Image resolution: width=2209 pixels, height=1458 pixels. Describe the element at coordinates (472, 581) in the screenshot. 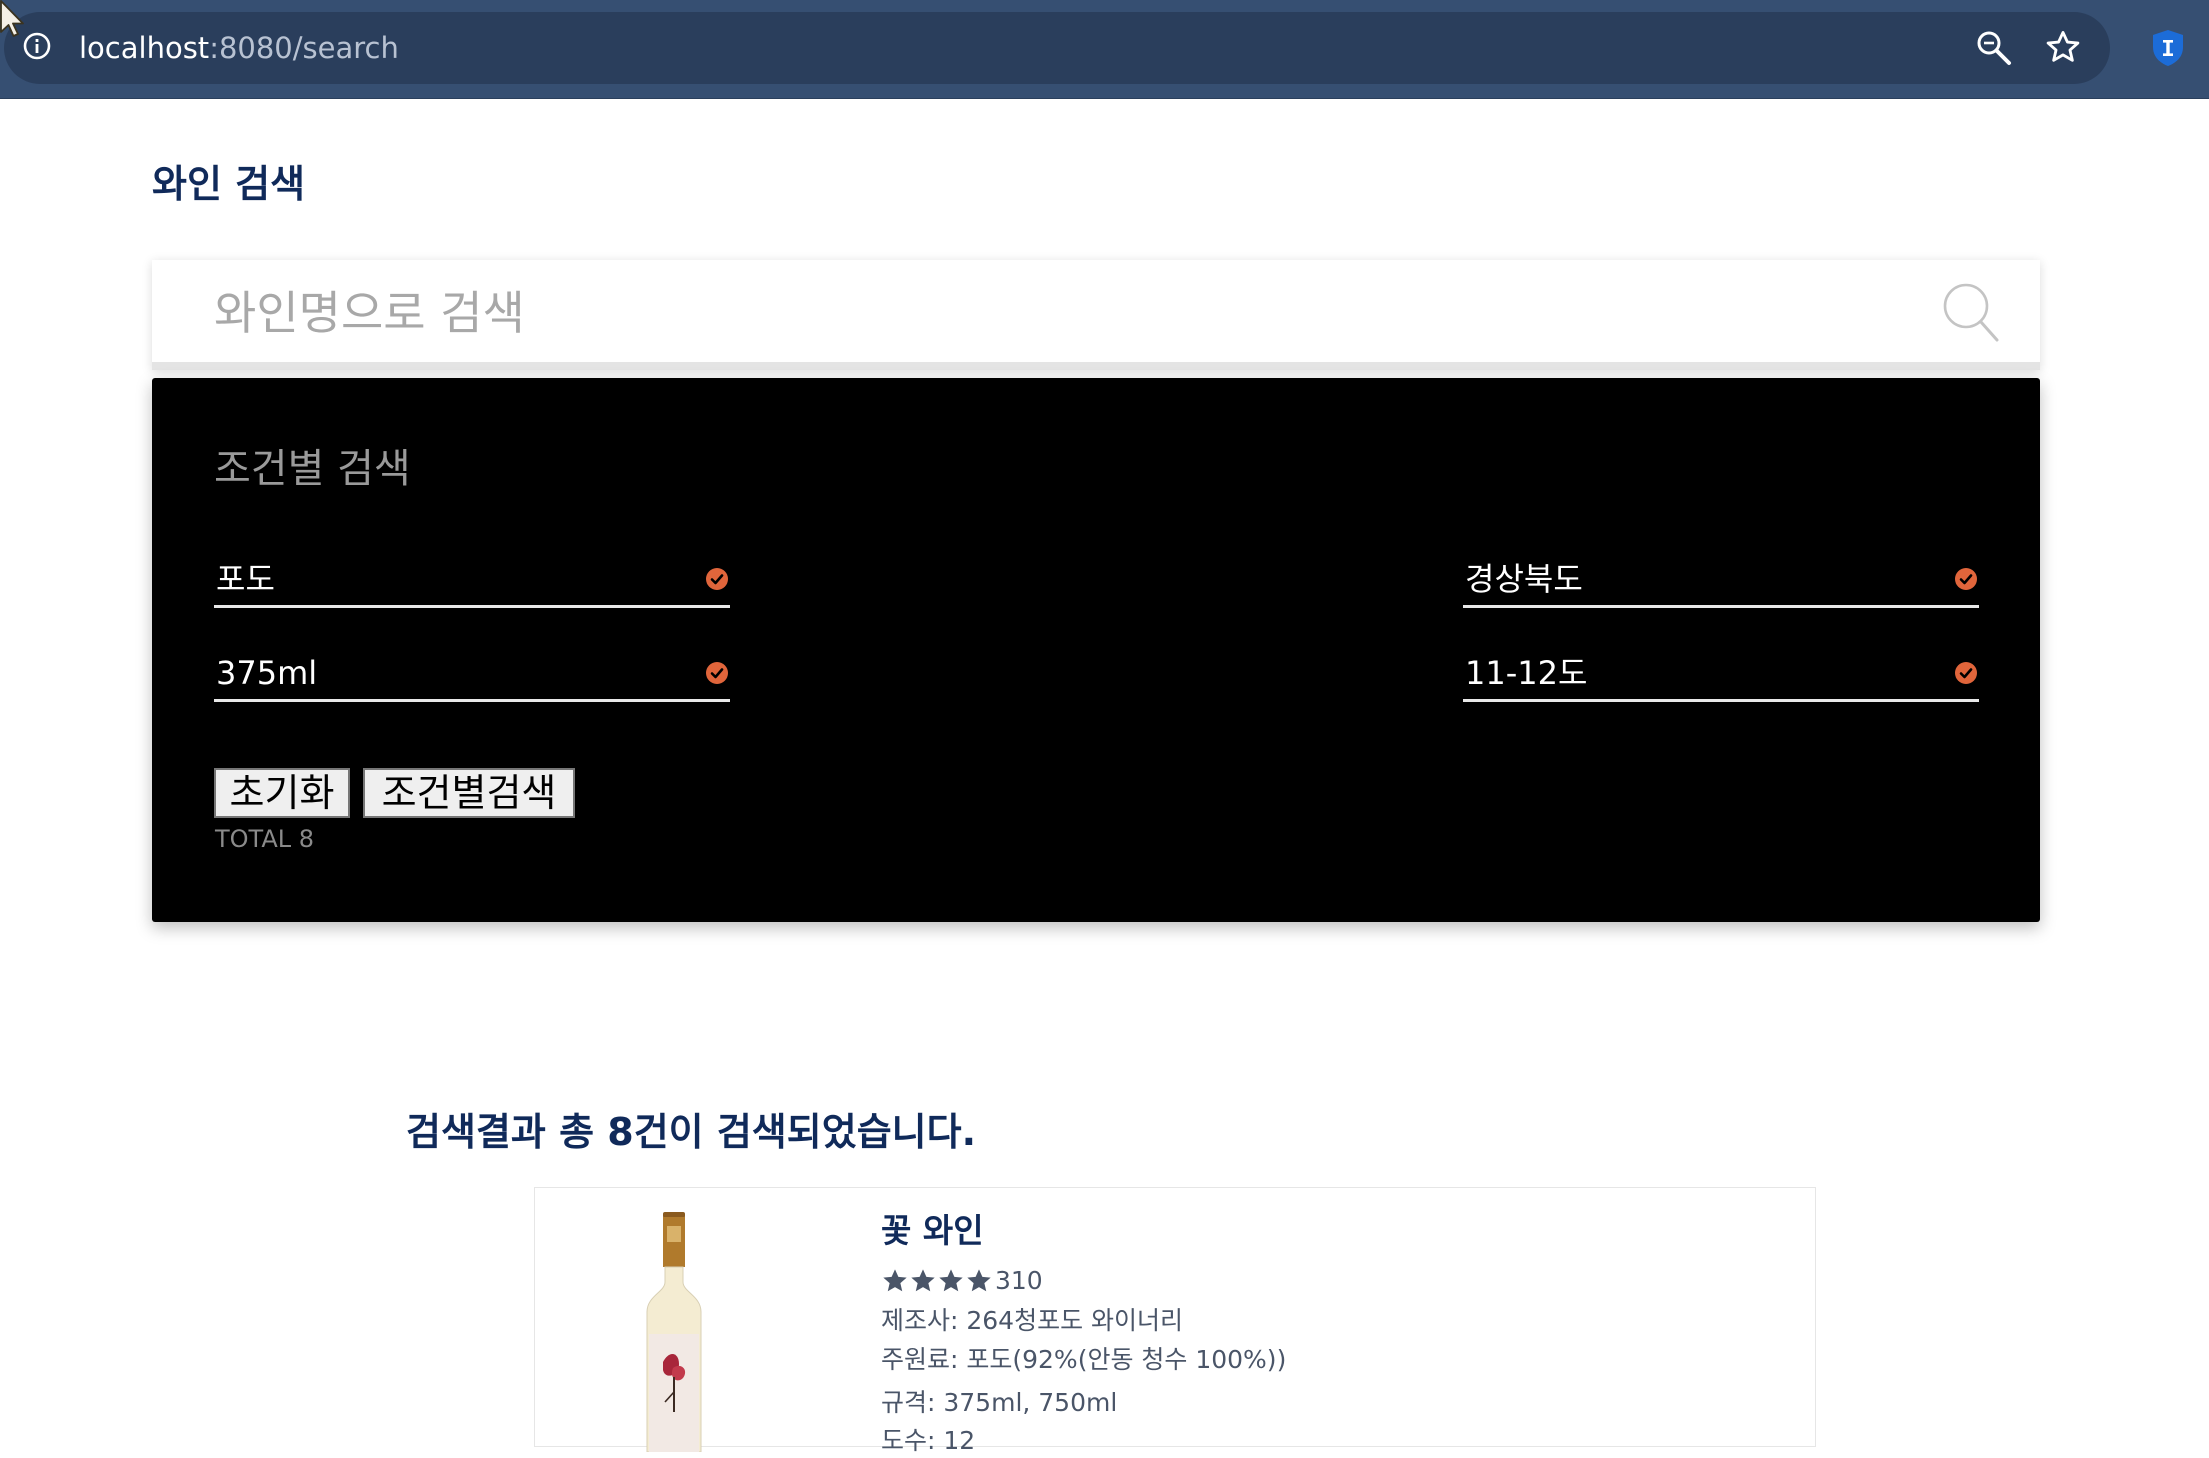

I see `filter-select-grape: 포도` at that location.